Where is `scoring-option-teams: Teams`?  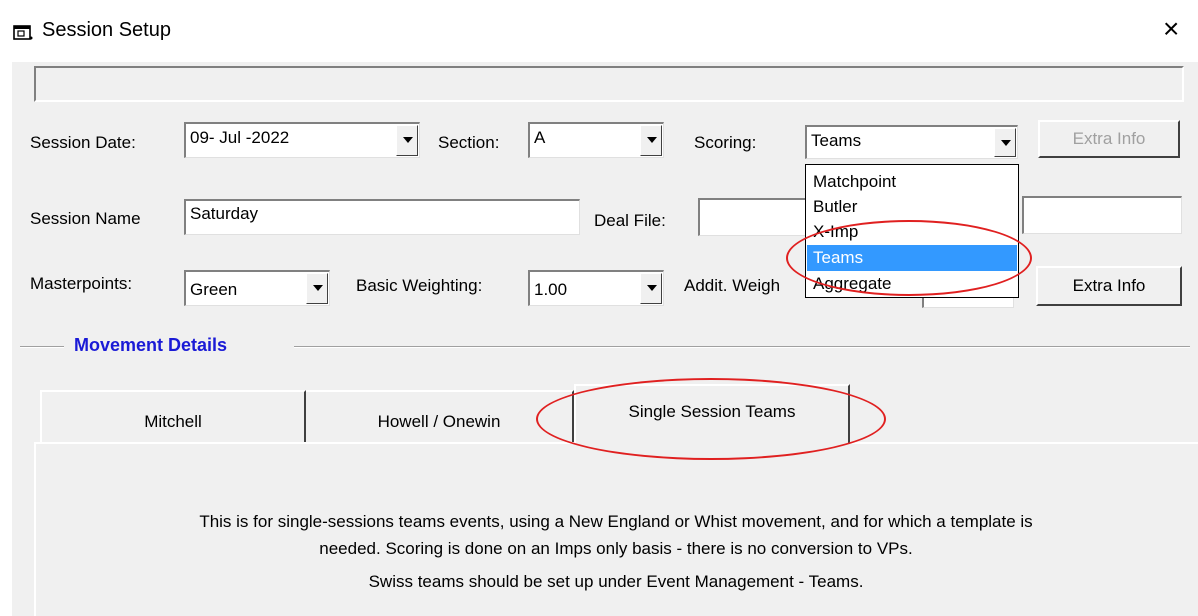 scoring-option-teams: Teams is located at coordinates (912, 258).